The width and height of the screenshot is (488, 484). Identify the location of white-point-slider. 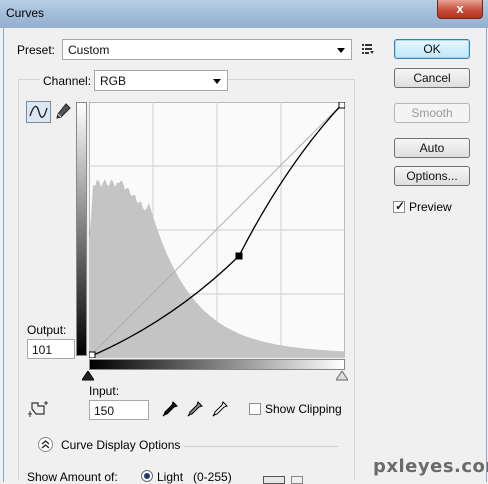
(342, 375).